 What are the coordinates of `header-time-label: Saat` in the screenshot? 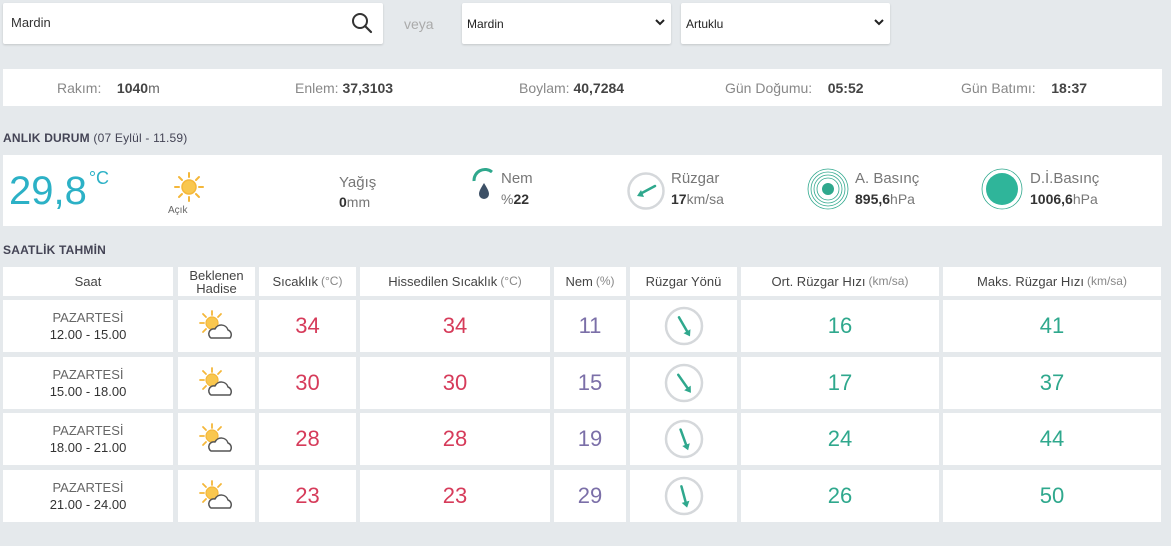 It's located at (88, 281).